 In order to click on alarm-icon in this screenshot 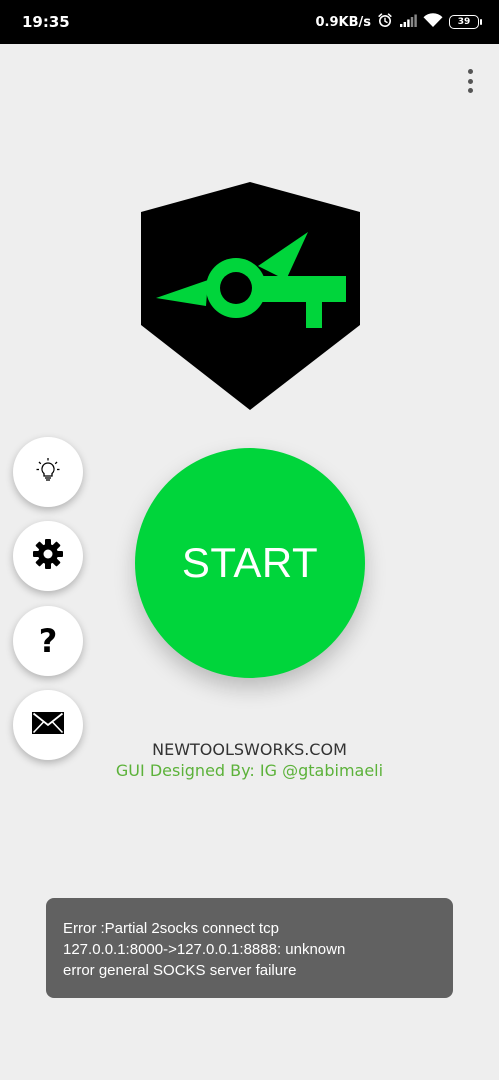, I will do `click(385, 22)`.